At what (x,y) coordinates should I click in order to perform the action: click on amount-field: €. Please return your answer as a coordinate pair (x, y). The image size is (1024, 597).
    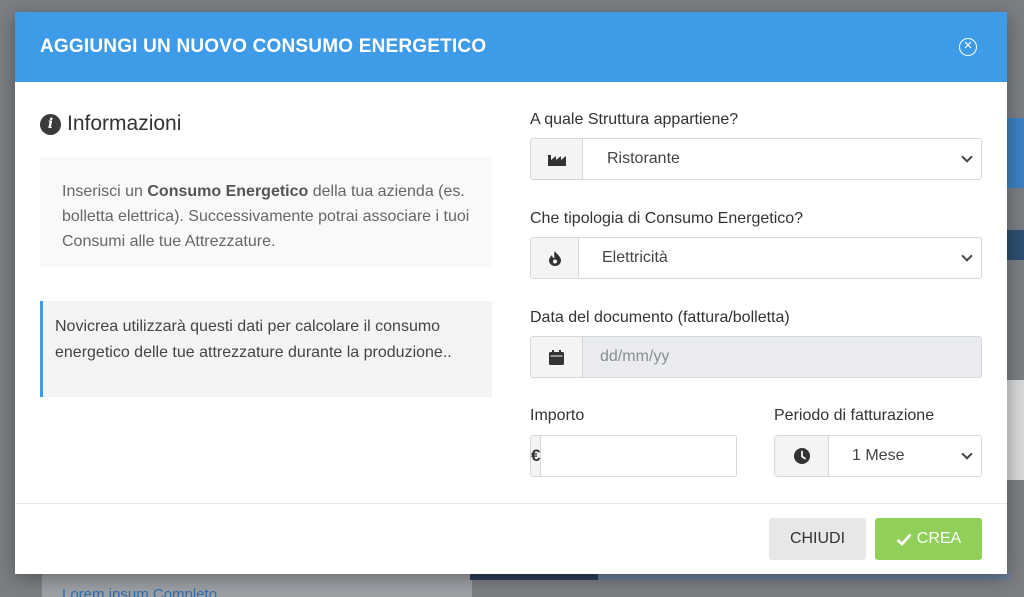
    Looking at the image, I should click on (633, 456).